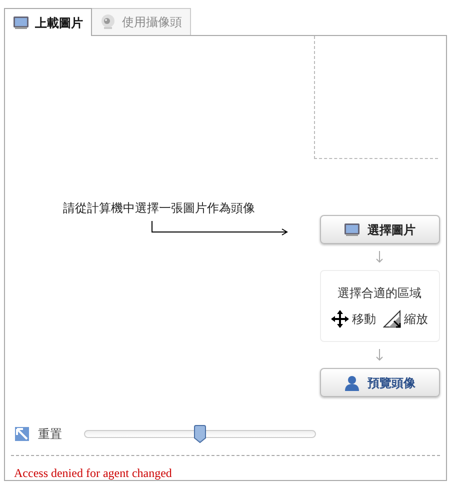 The width and height of the screenshot is (451, 483). Describe the element at coordinates (159, 208) in the screenshot. I see `instruction-text: 請從計算機中選擇一張圖片作為頭像` at that location.